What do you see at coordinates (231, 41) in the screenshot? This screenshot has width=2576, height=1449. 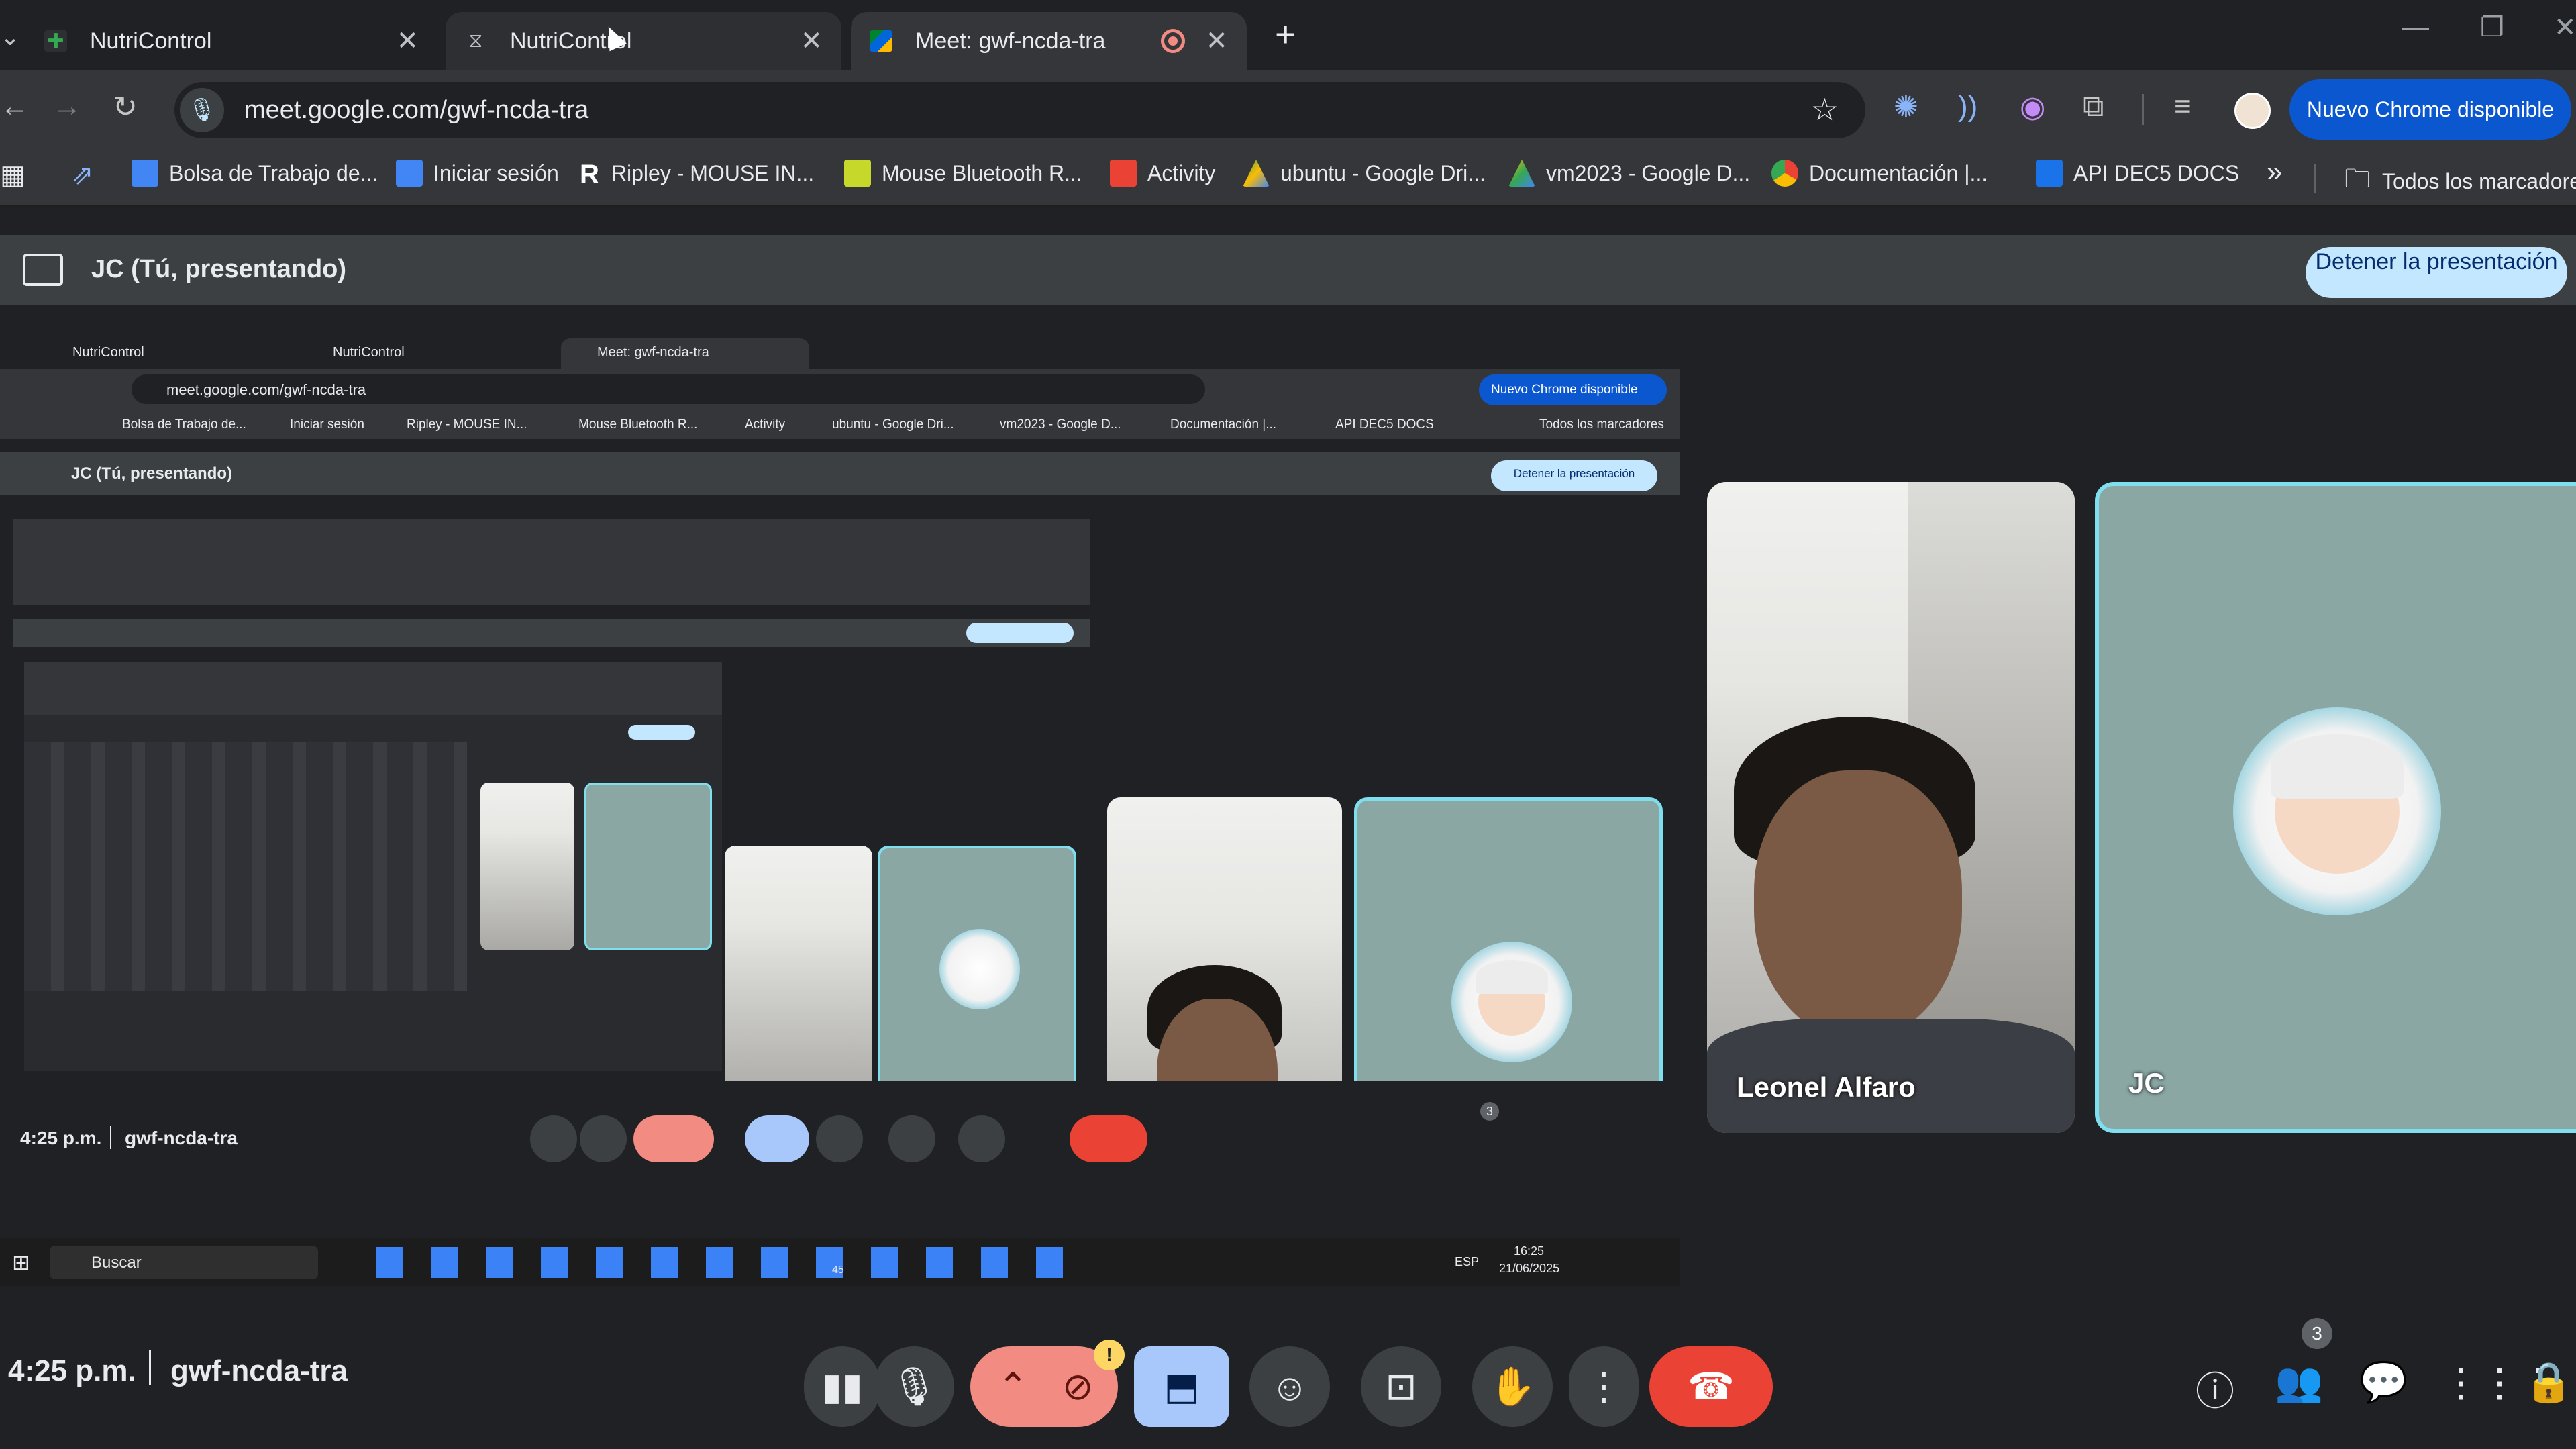 I see `tab-nutricontrol-1: ✚ NutriControl ✕` at bounding box center [231, 41].